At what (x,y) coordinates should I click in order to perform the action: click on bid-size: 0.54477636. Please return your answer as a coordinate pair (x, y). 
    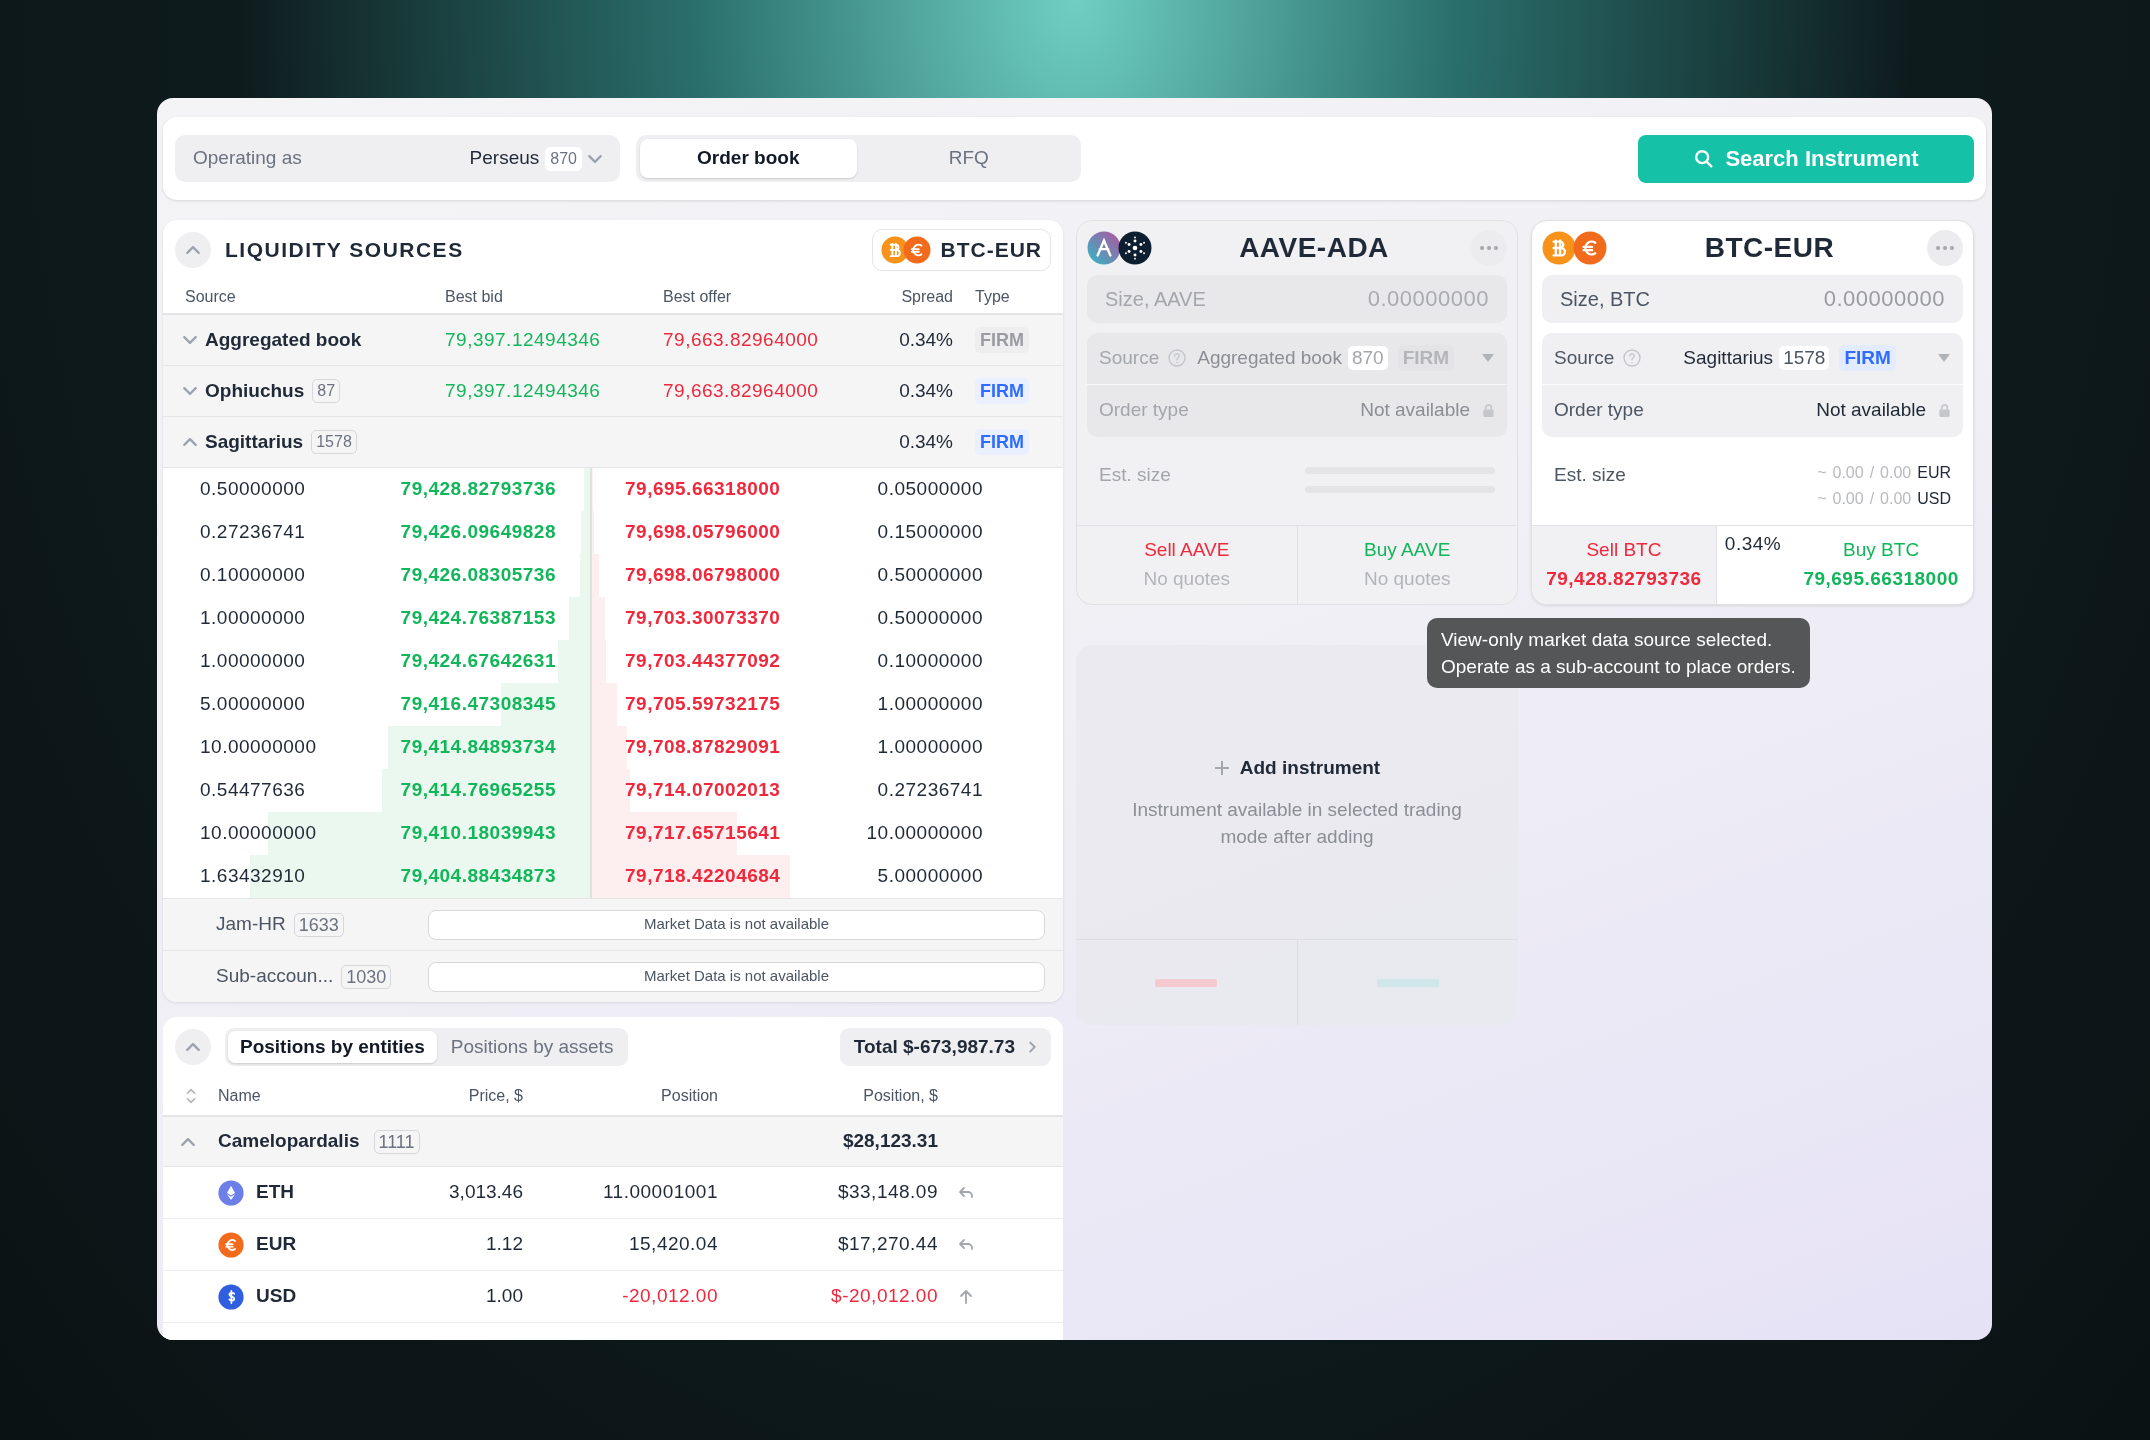
    Looking at the image, I should click on (253, 790).